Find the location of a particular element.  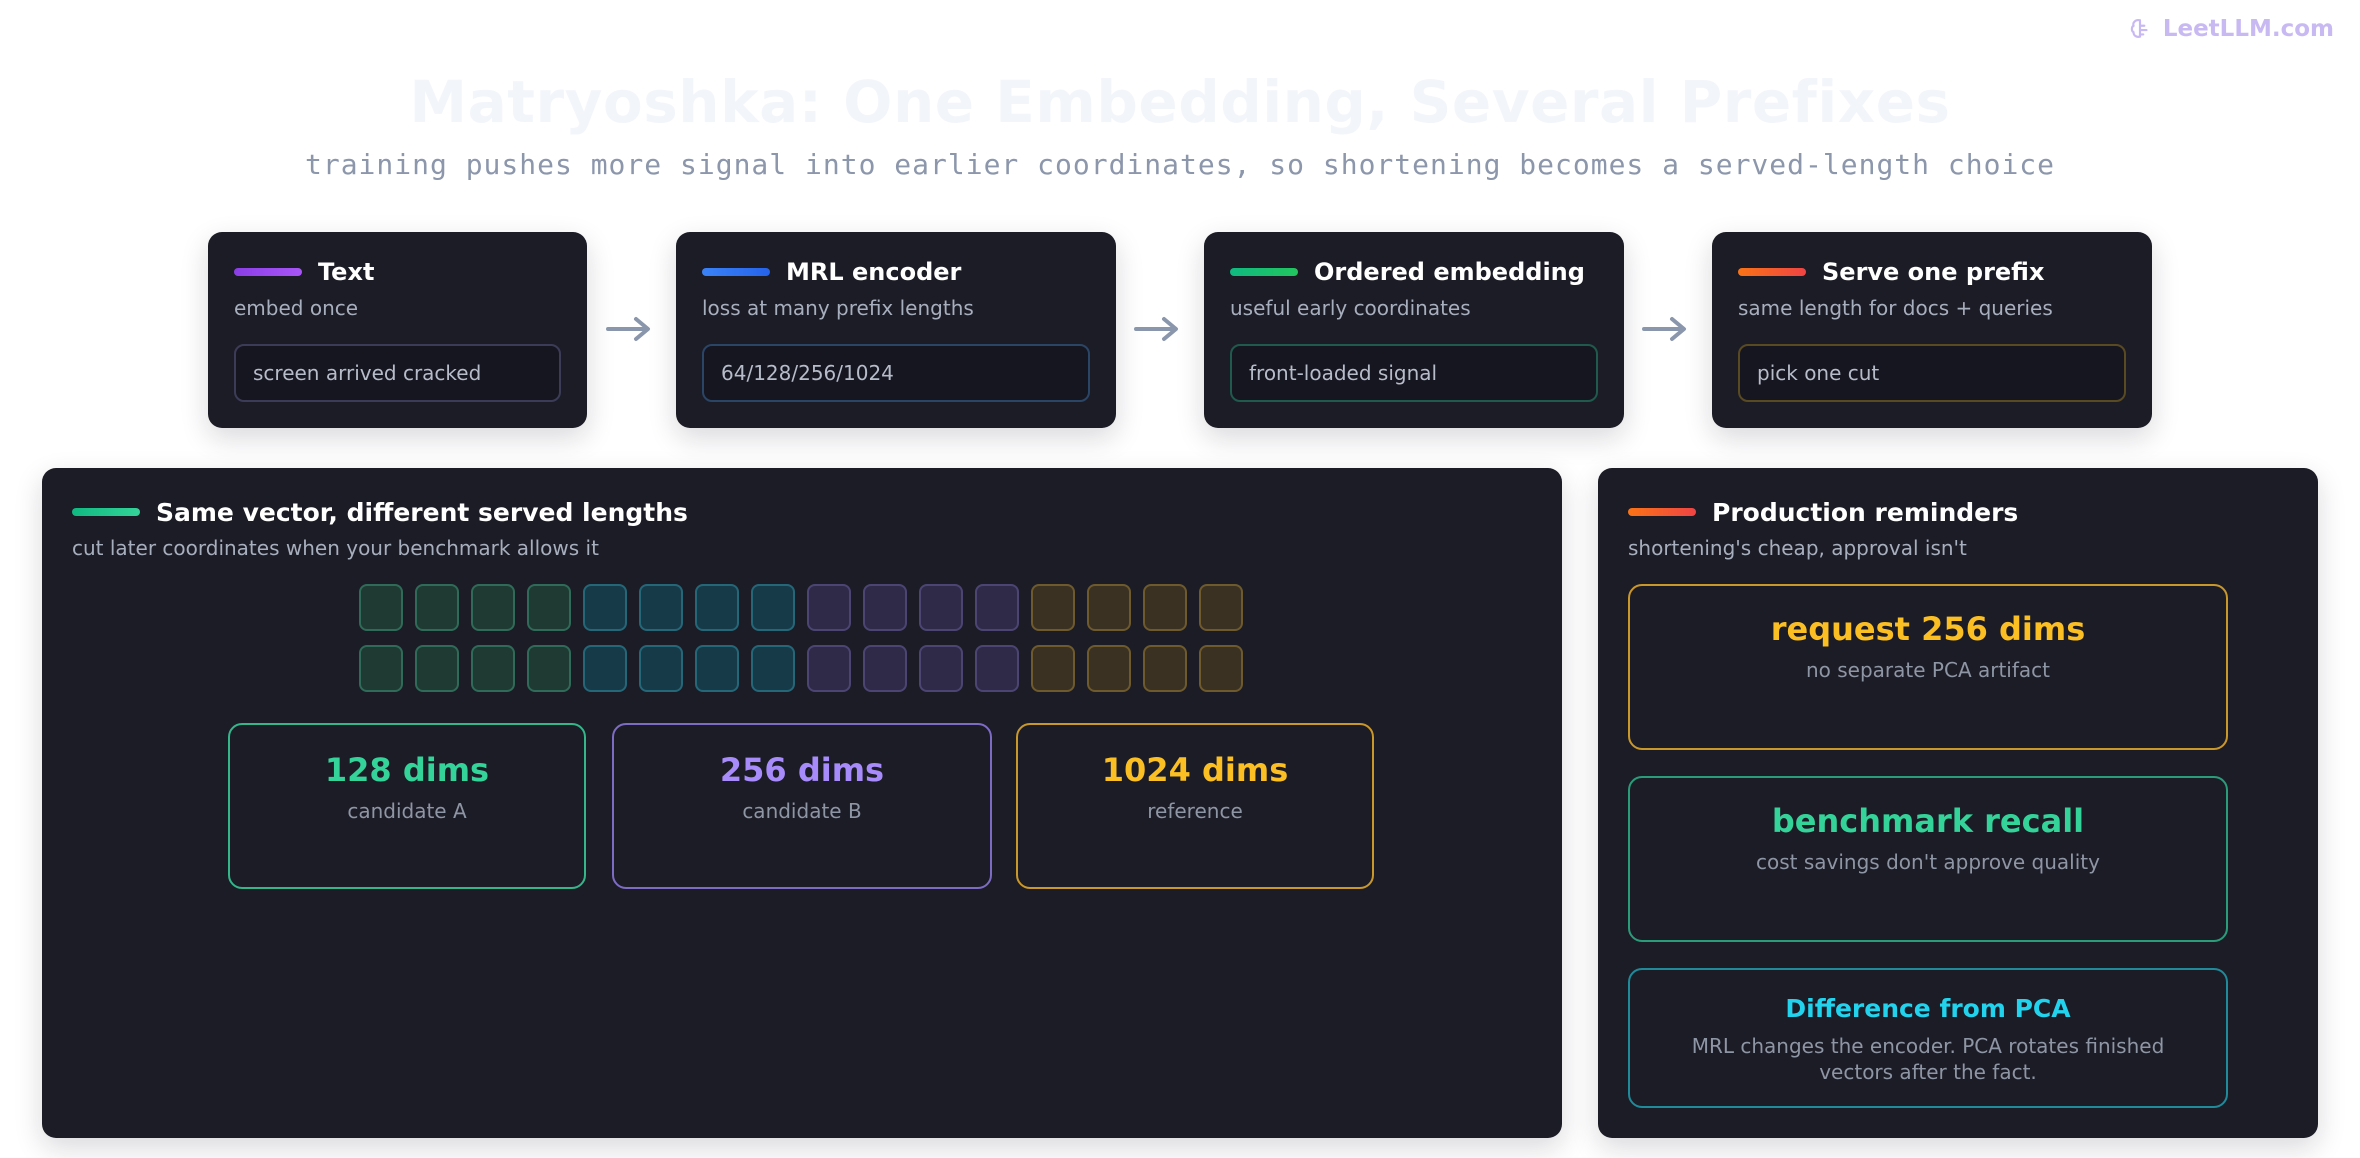

card-subtitle: useful early coordinates is located at coordinates (1350, 308).